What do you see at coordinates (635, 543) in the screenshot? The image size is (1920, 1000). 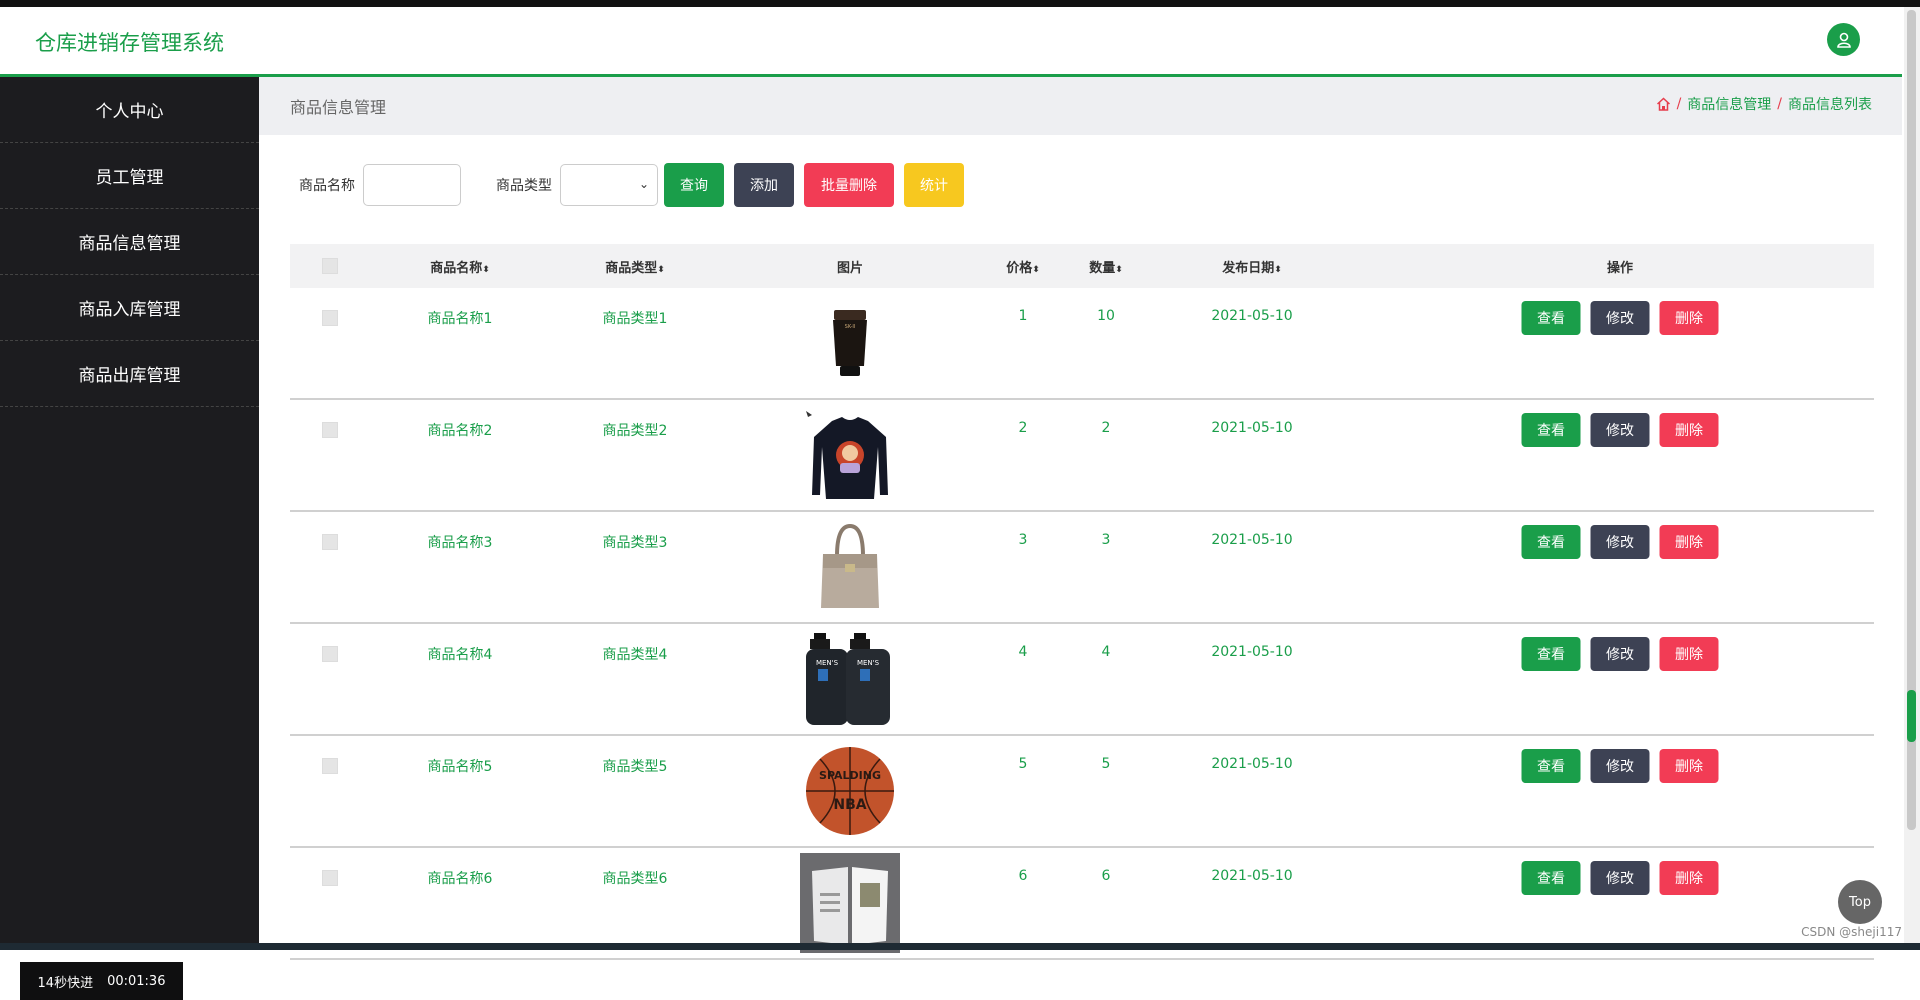 I see `cell-type: 商品类型3` at bounding box center [635, 543].